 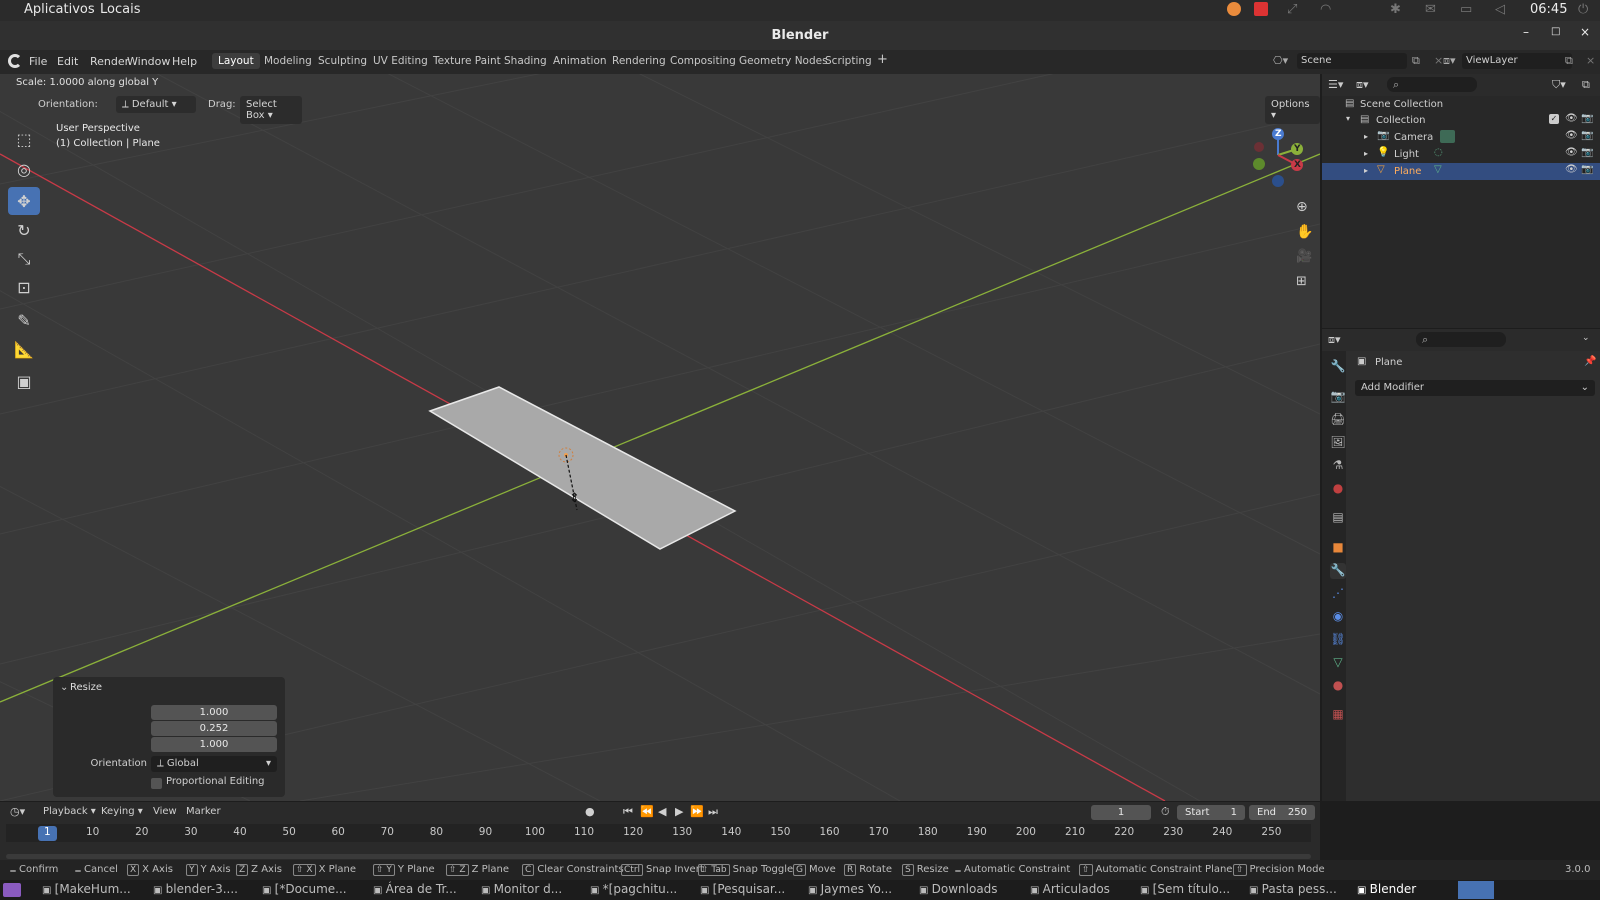 I want to click on material-tab-icon: ●, so click(x=1338, y=686).